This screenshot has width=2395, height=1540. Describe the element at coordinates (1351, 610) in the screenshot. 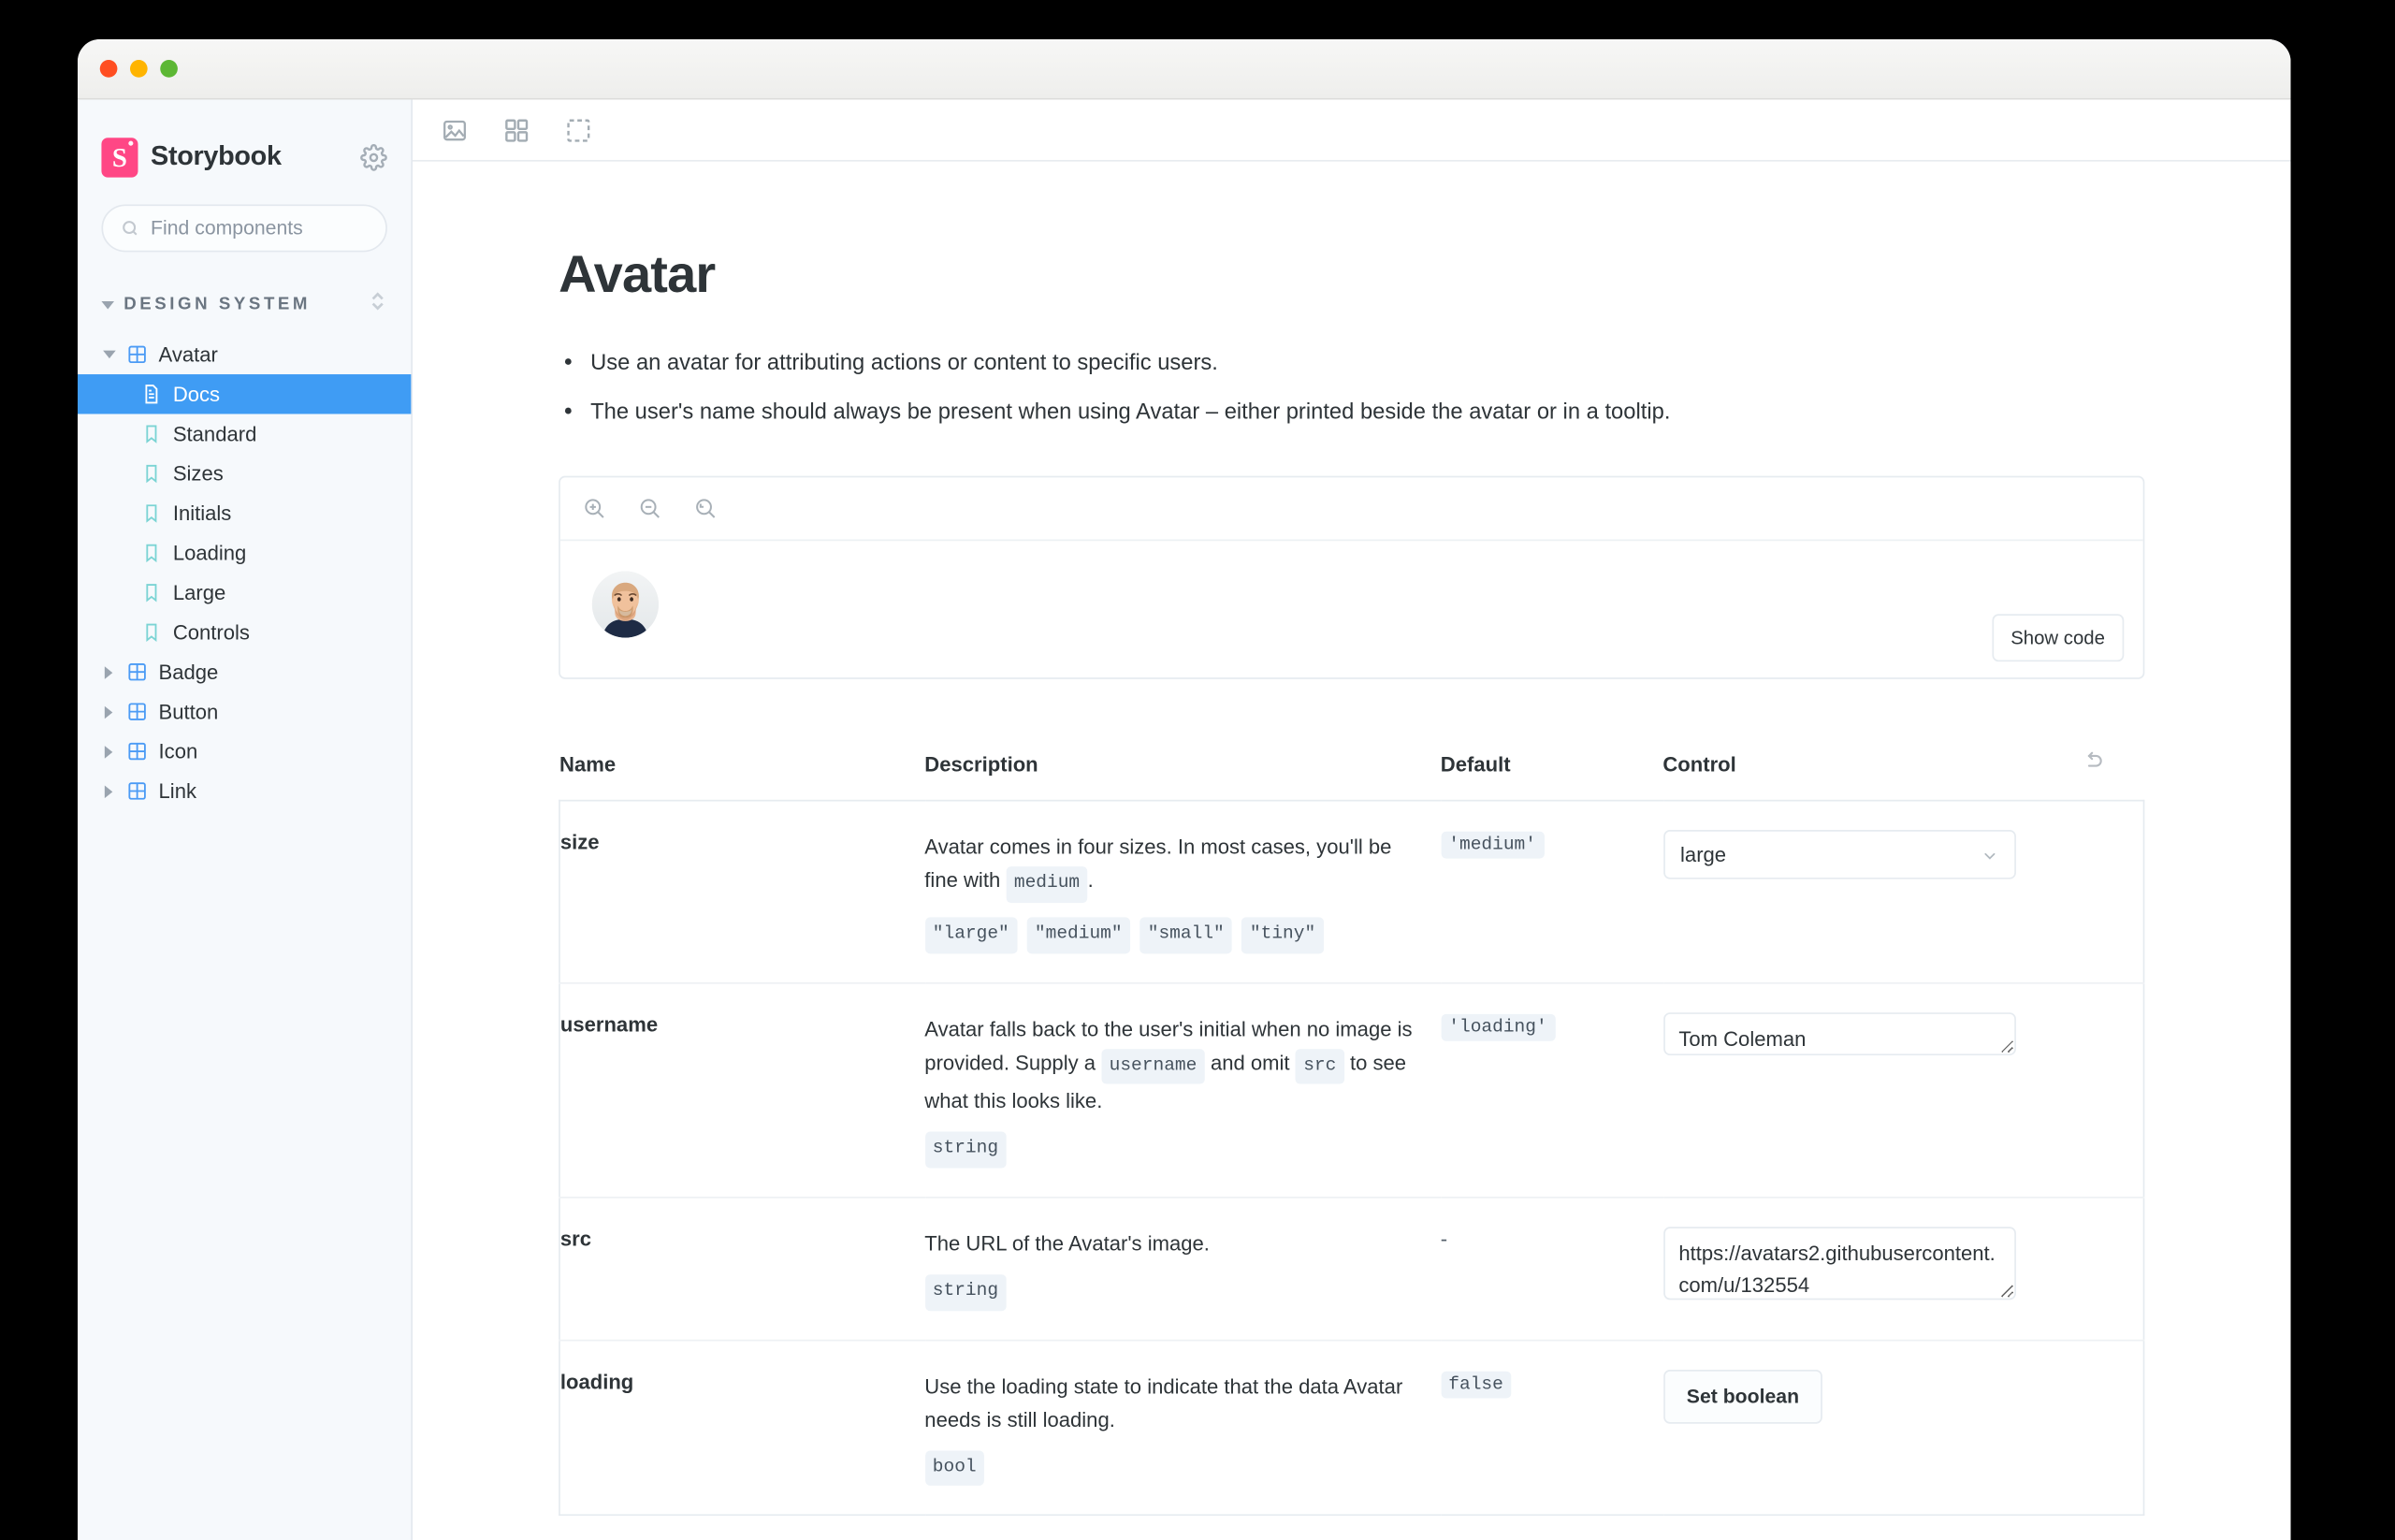

I see `preview-canvas: Show code` at that location.